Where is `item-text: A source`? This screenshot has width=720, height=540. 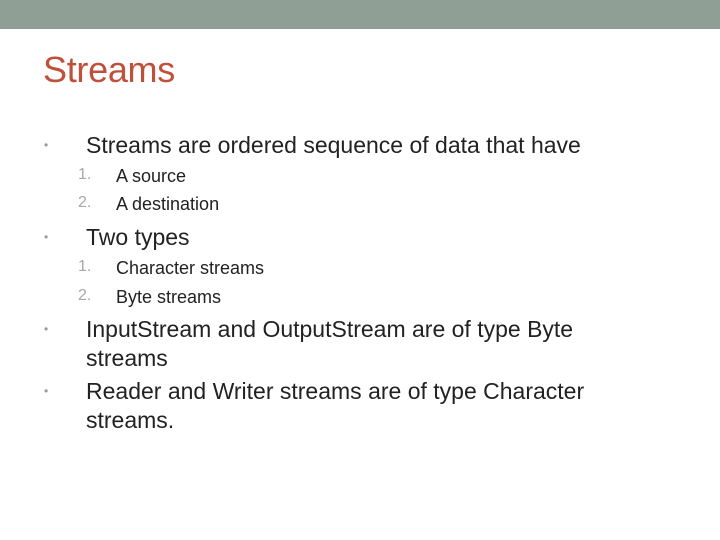
item-text: A source is located at coordinates (151, 176).